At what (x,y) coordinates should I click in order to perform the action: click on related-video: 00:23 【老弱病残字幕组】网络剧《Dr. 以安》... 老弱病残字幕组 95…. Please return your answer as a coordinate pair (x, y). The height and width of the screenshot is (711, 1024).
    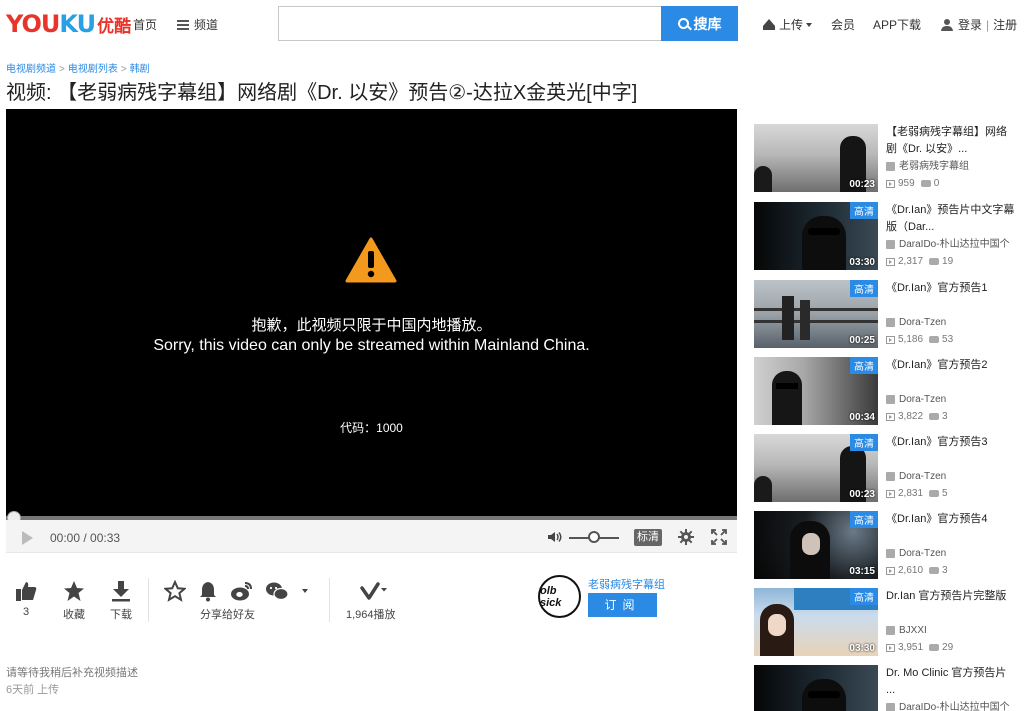
    Looking at the image, I should click on (889, 158).